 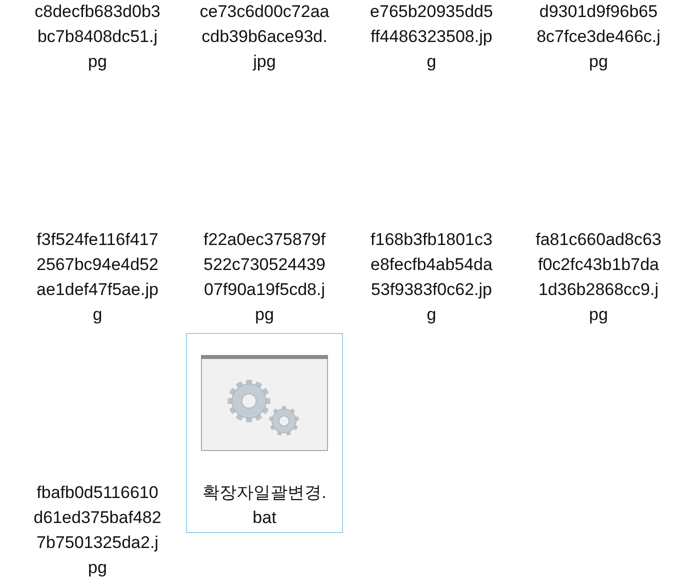 I want to click on file-item: 확장자일괄변경. bat, so click(x=264, y=433).